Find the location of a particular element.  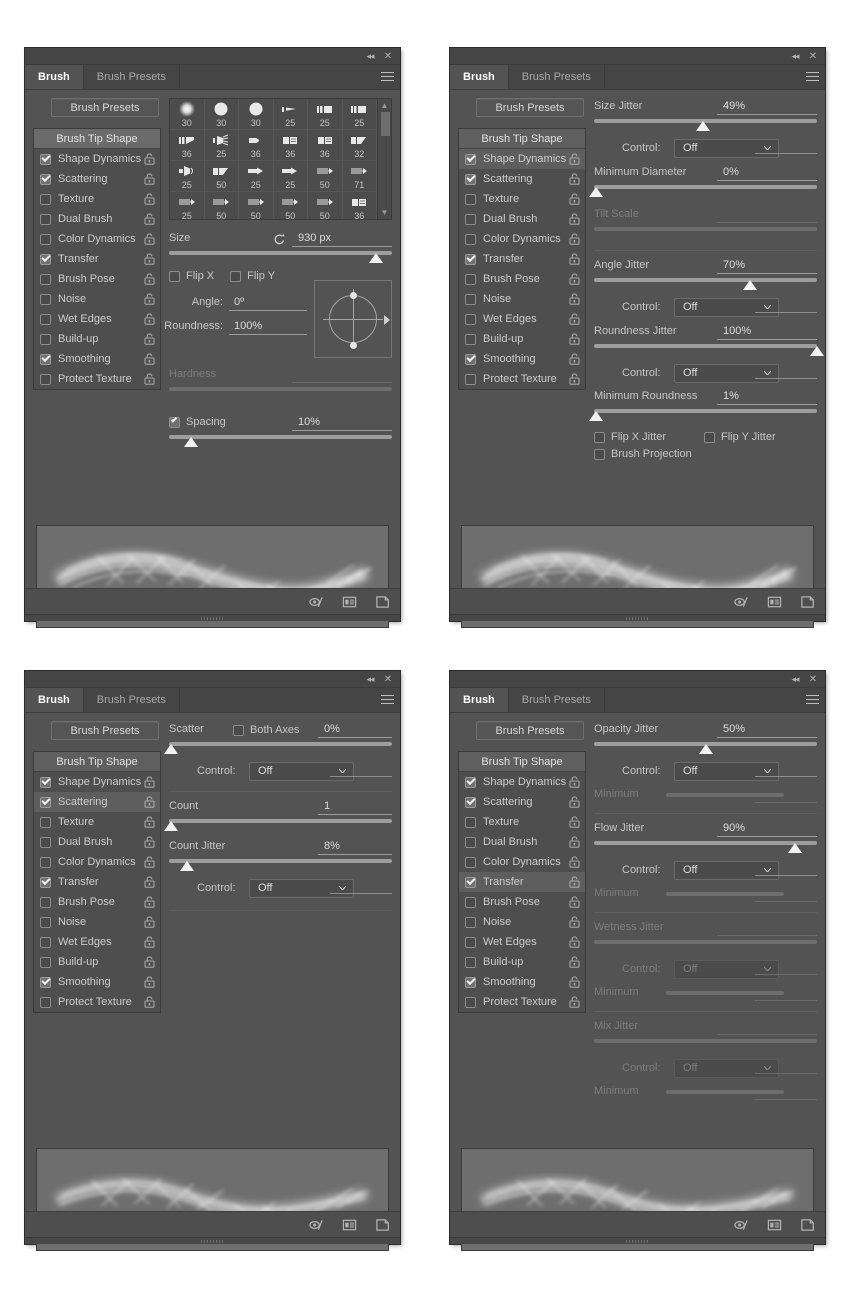

opacity-jitter-knob is located at coordinates (705, 749).